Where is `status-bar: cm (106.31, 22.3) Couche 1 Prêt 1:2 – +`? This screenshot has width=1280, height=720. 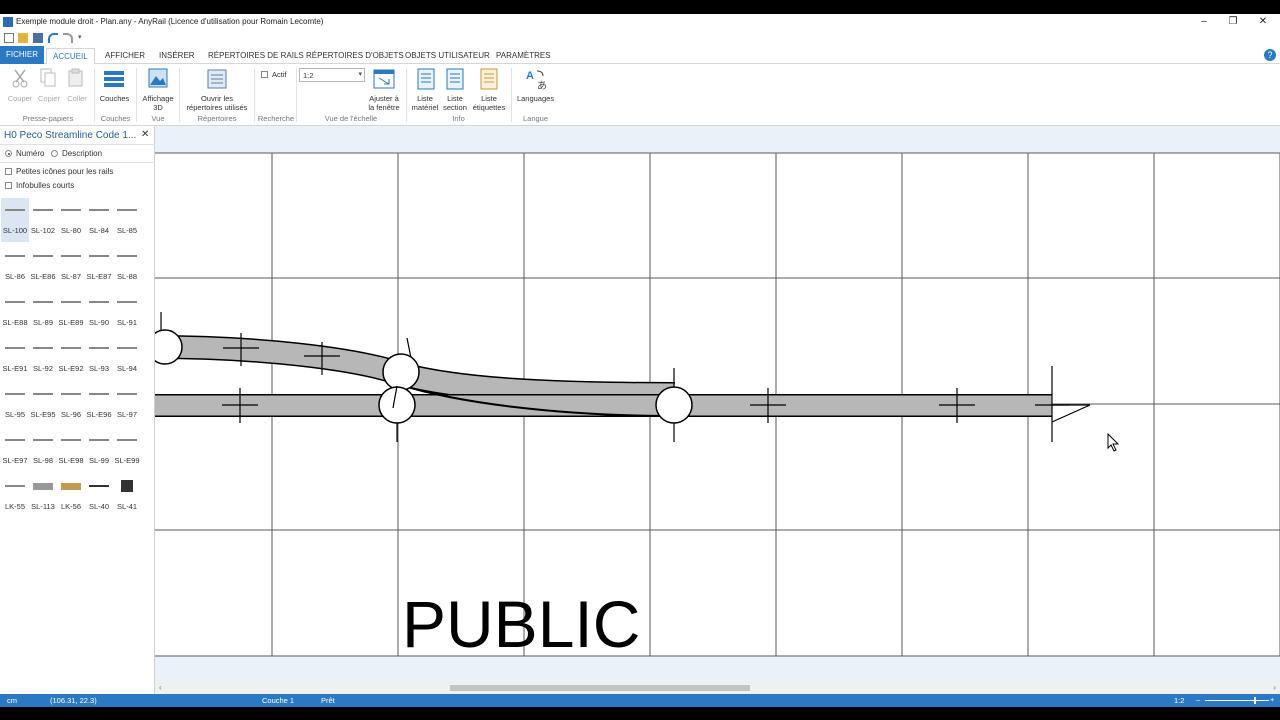 status-bar: cm (106.31, 22.3) Couche 1 Prêt 1:2 – + is located at coordinates (640, 700).